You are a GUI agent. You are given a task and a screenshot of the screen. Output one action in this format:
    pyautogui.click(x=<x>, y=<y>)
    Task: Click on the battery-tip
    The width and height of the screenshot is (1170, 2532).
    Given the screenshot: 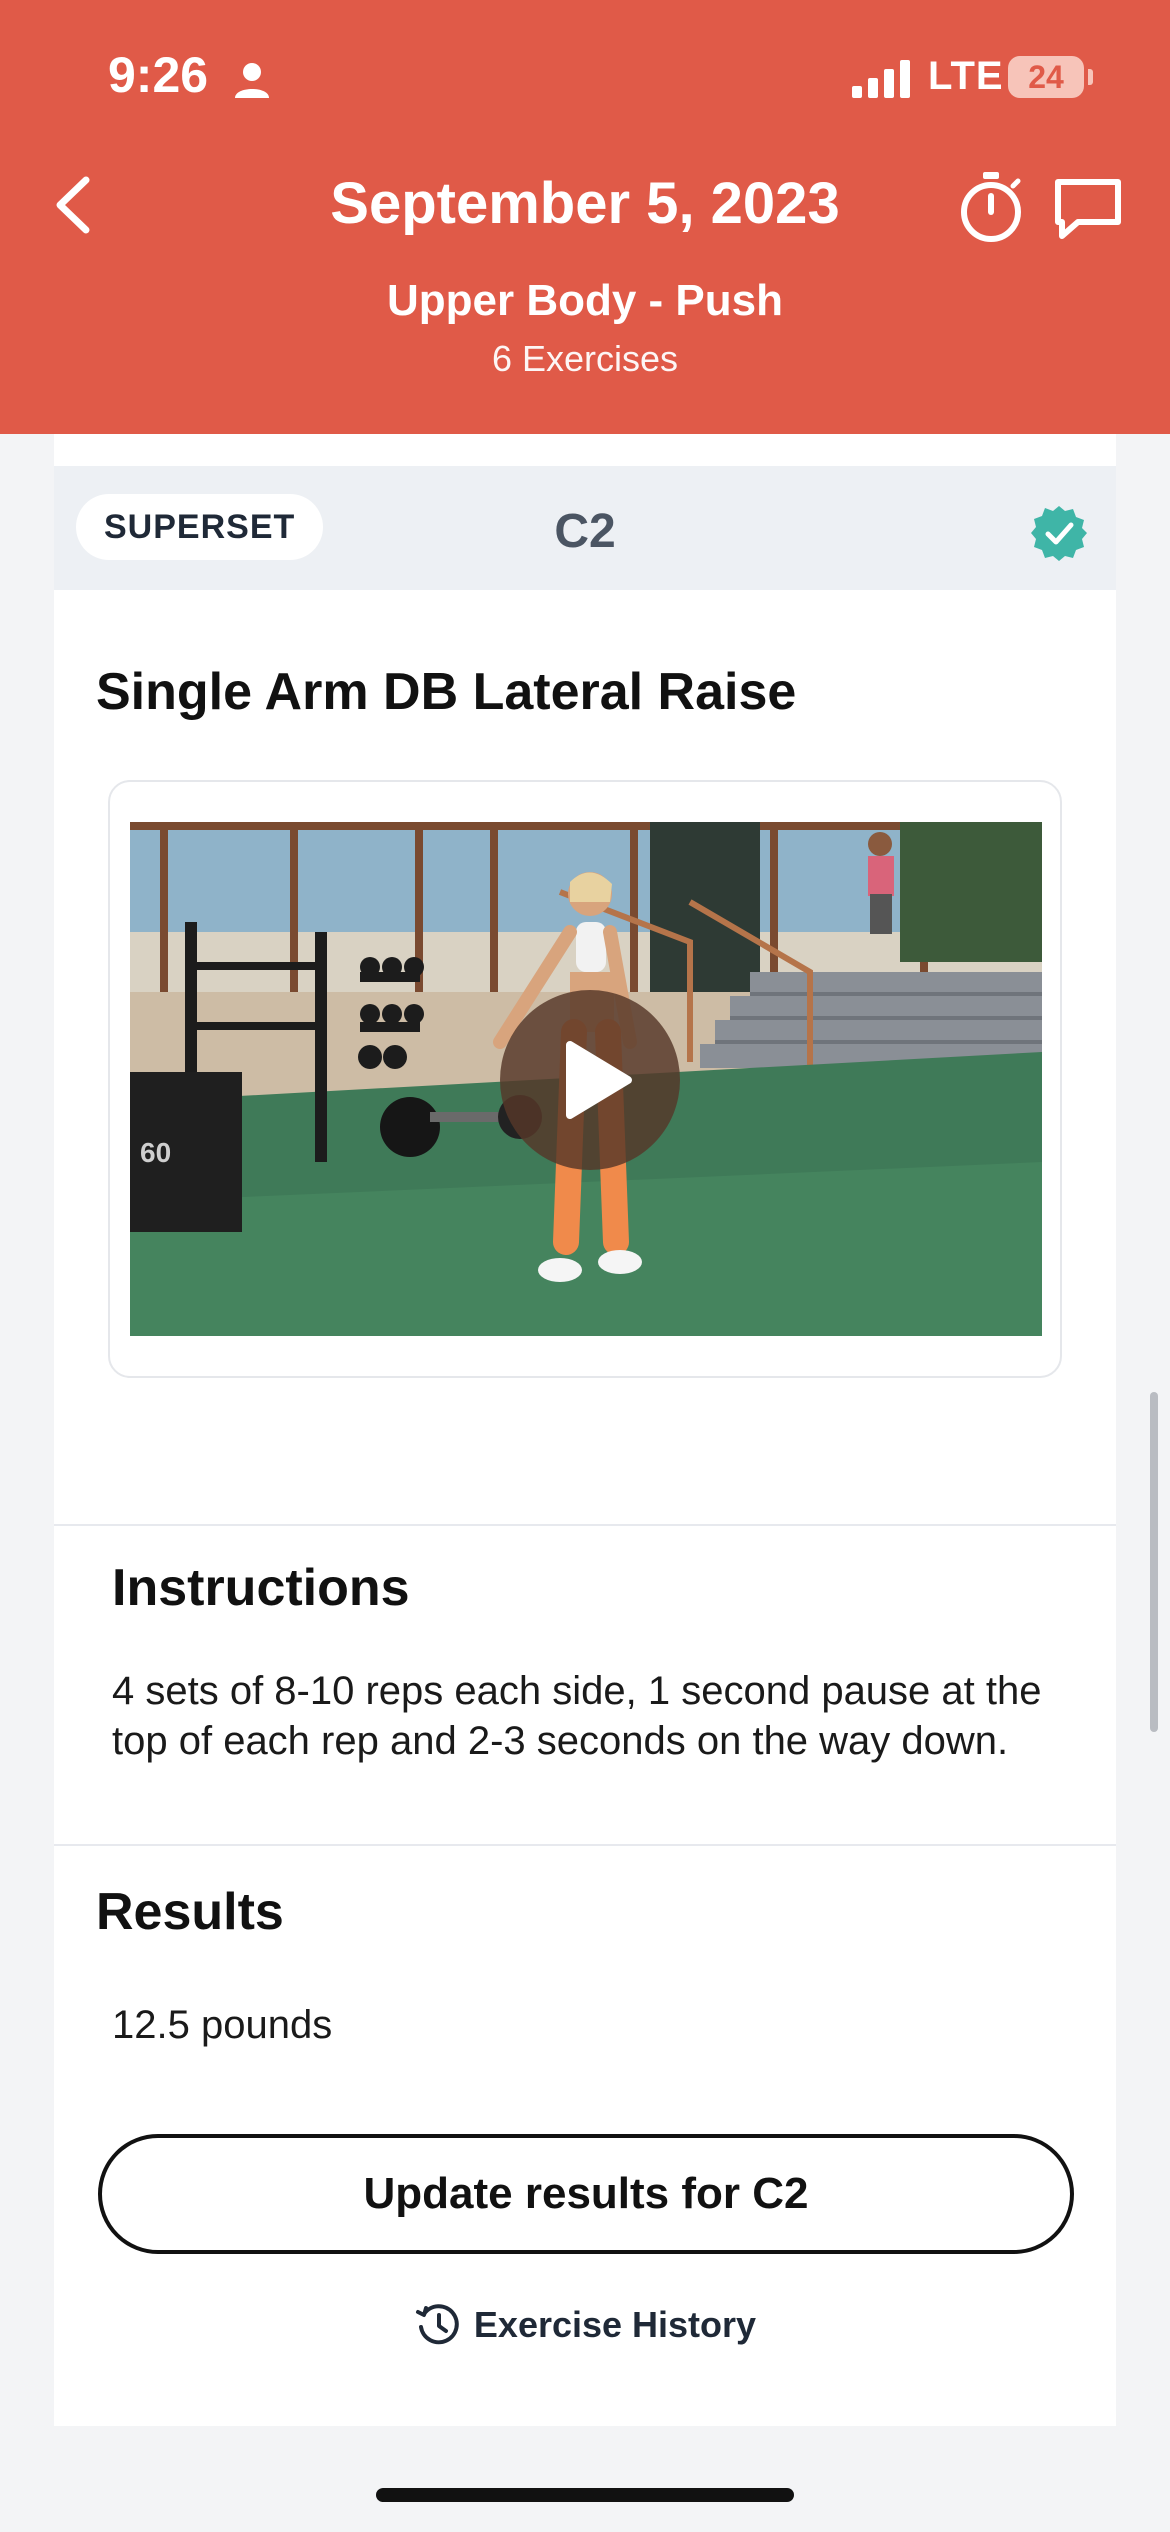 What is the action you would take?
    pyautogui.click(x=1090, y=77)
    